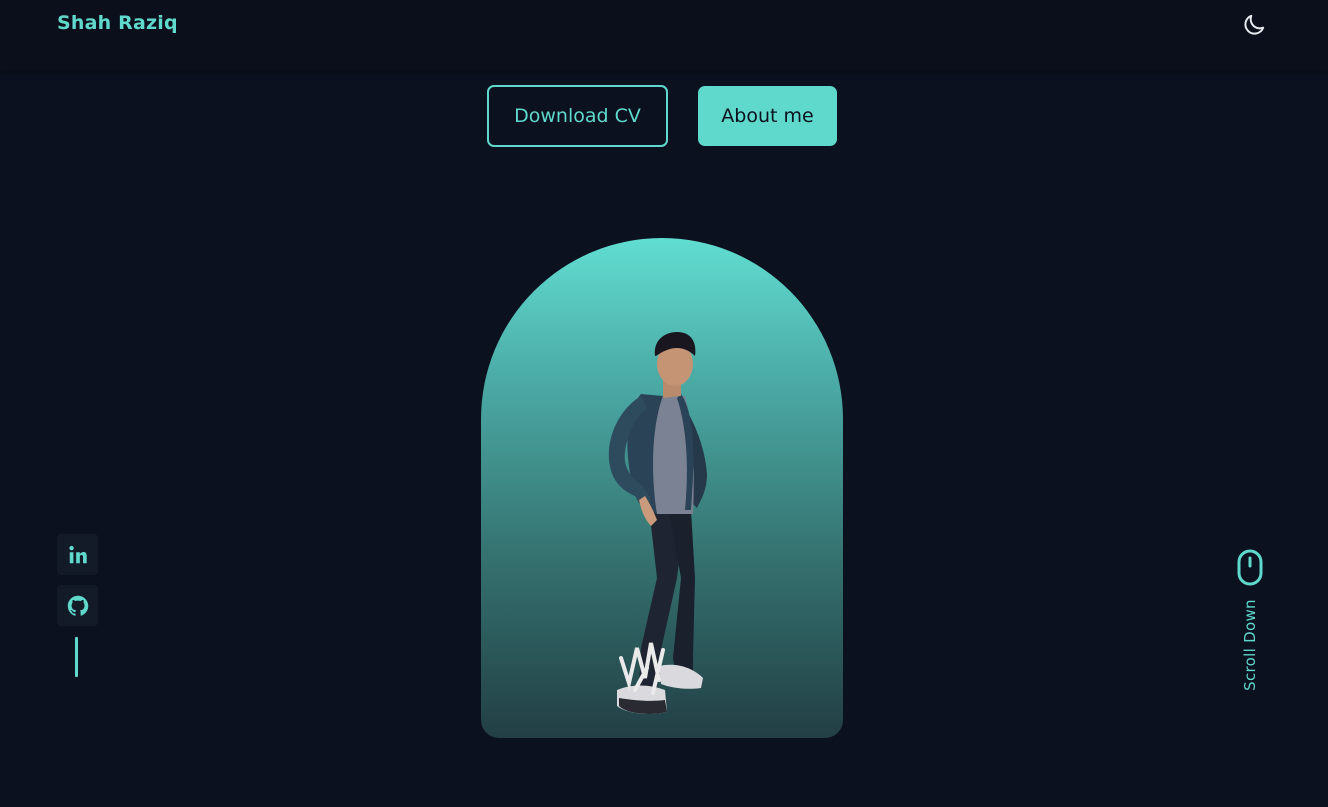  I want to click on moon-icon, so click(1254, 25).